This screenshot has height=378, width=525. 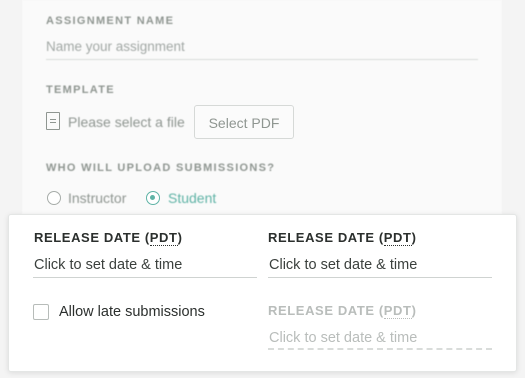 What do you see at coordinates (380, 277) in the screenshot?
I see `second-date-underline` at bounding box center [380, 277].